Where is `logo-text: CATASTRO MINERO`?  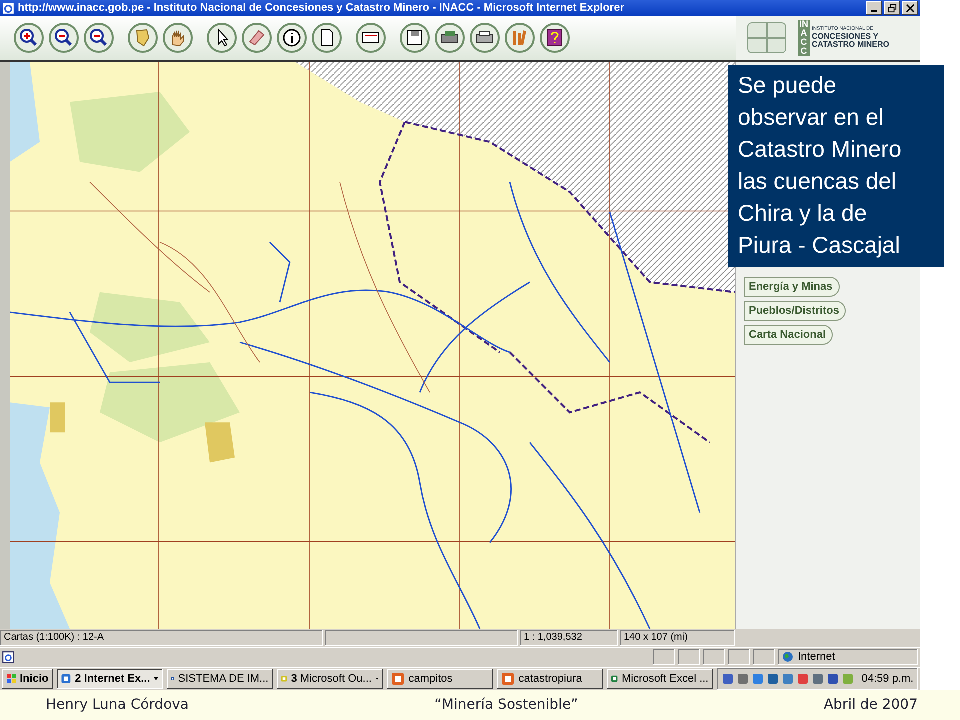 logo-text: CATASTRO MINERO is located at coordinates (851, 45).